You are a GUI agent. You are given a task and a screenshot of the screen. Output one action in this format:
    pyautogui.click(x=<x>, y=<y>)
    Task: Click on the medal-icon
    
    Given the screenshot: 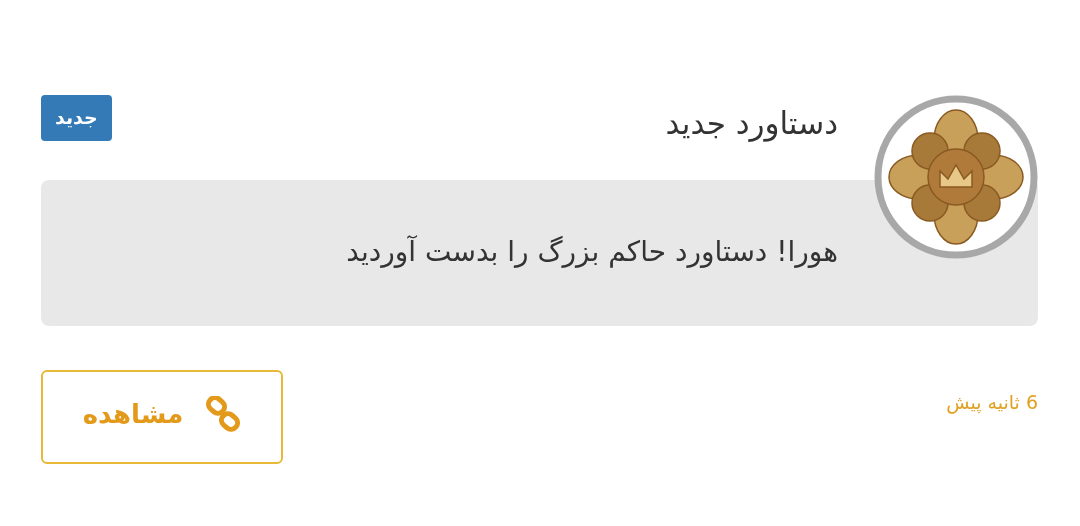 What is the action you would take?
    pyautogui.click(x=956, y=177)
    